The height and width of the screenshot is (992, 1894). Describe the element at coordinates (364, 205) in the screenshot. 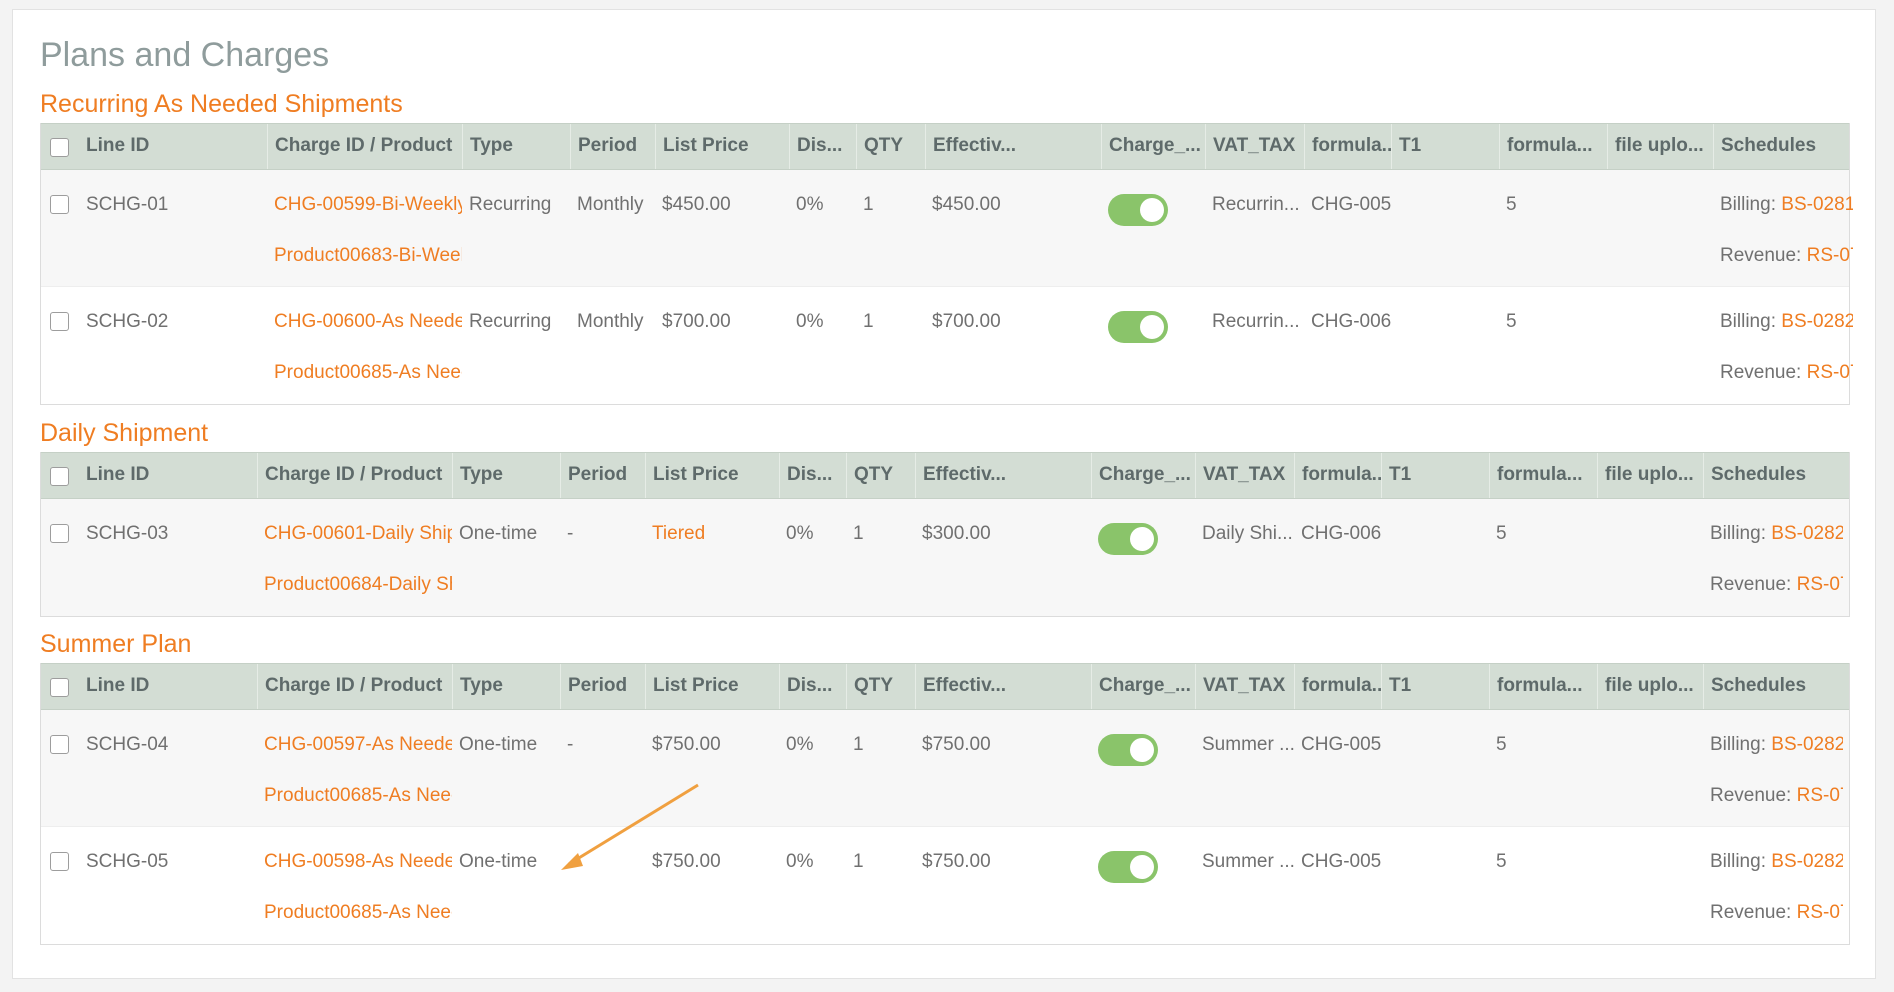

I see `charge-id-link: CHG-00599-Bi-Weekly` at that location.